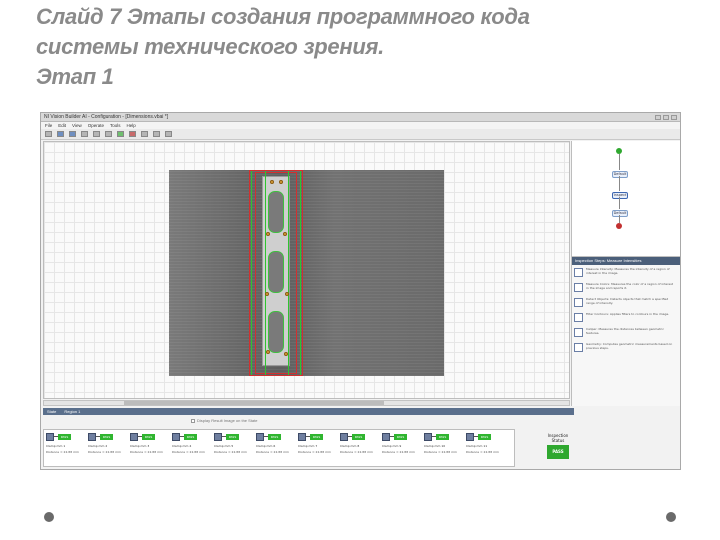 Image resolution: width=720 pixels, height=540 pixels. I want to click on inspection-step: PASS Clamp mm 8 Distance = 22.88 mm, so click(360, 449).